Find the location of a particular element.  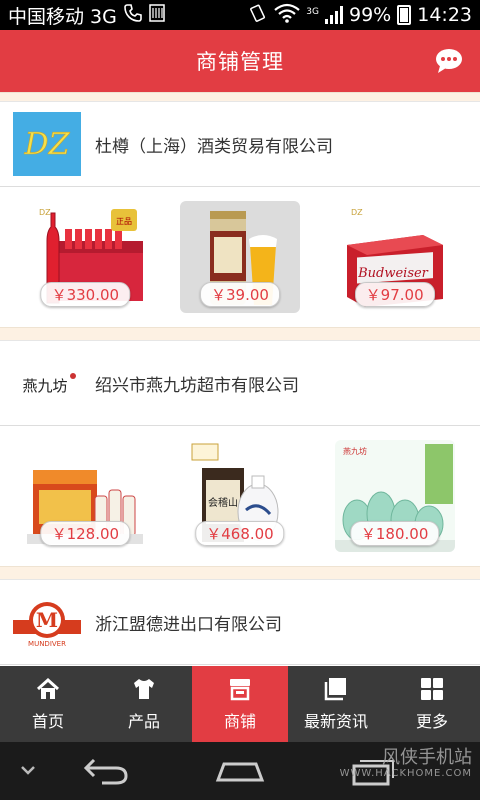

bottom-tab-bar: 首页 产品 商铺 最新资讯 更多 is located at coordinates (240, 704).